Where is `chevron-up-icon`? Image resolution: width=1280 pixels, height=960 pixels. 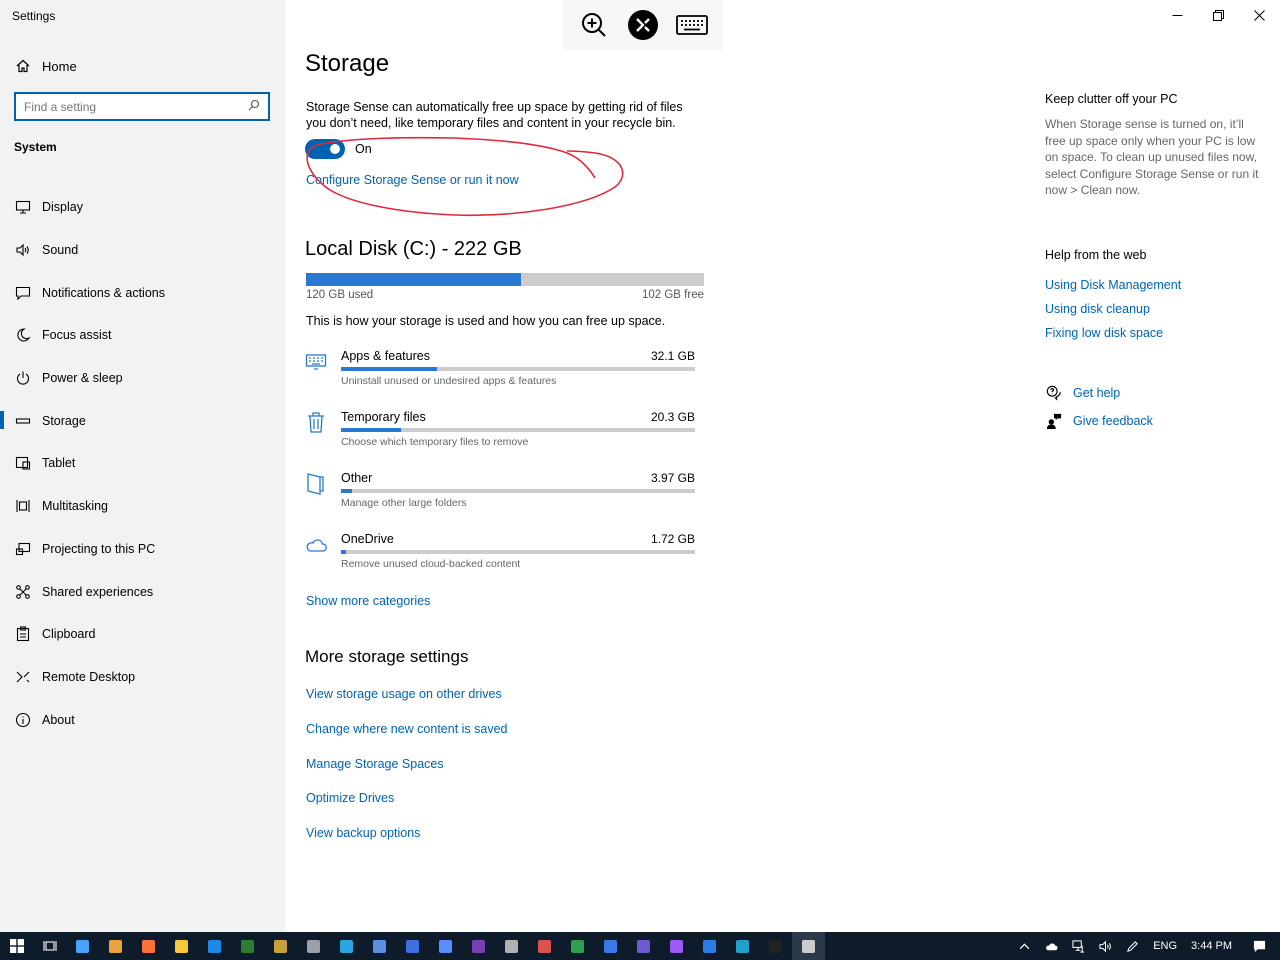
chevron-up-icon is located at coordinates (1024, 945).